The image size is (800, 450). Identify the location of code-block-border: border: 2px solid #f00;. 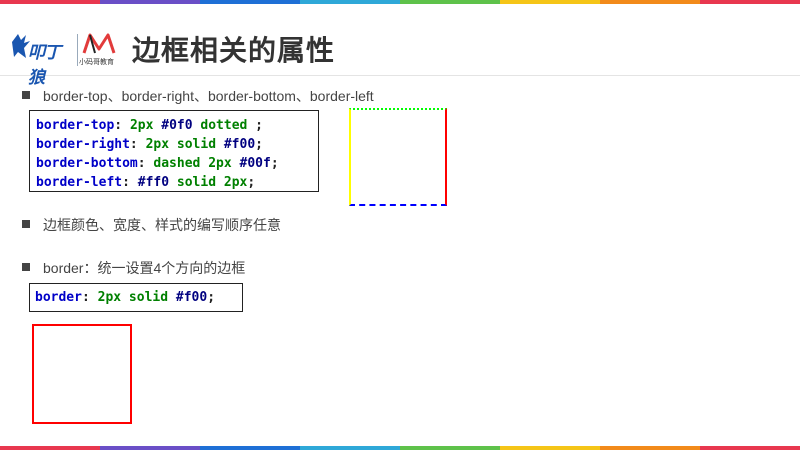
(136, 297).